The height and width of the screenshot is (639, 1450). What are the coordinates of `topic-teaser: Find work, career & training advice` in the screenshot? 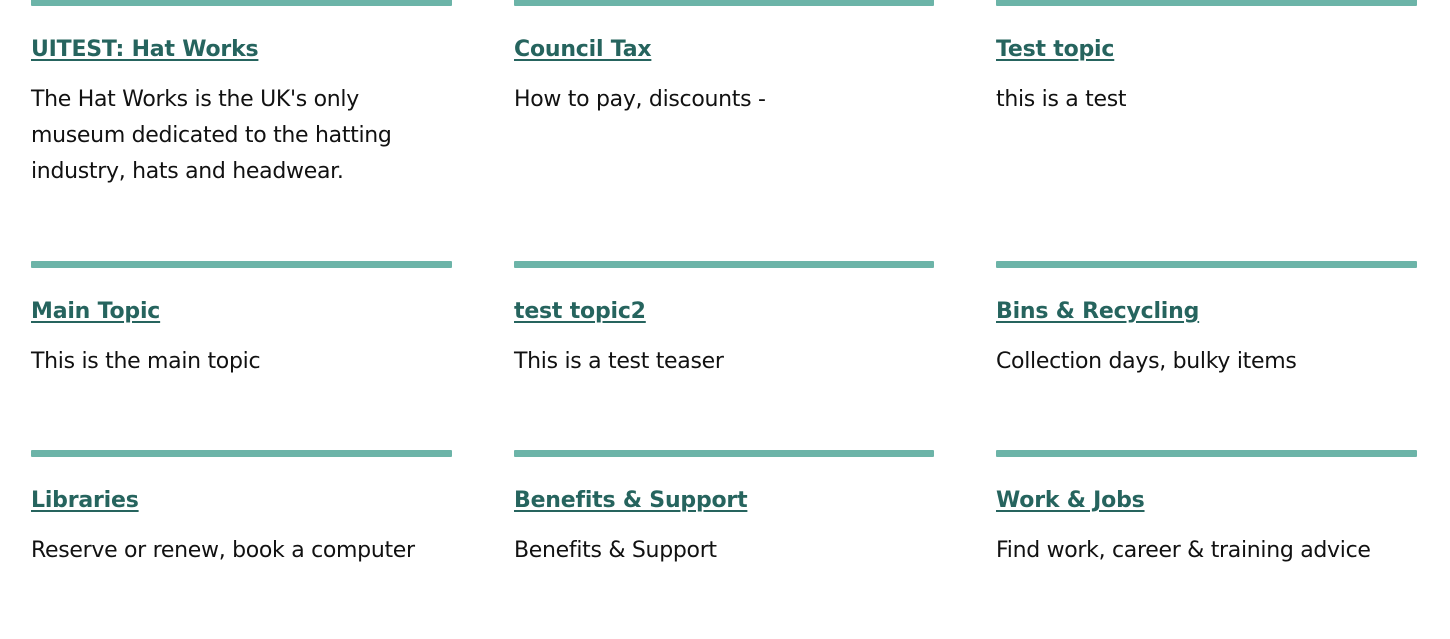 It's located at (1183, 550).